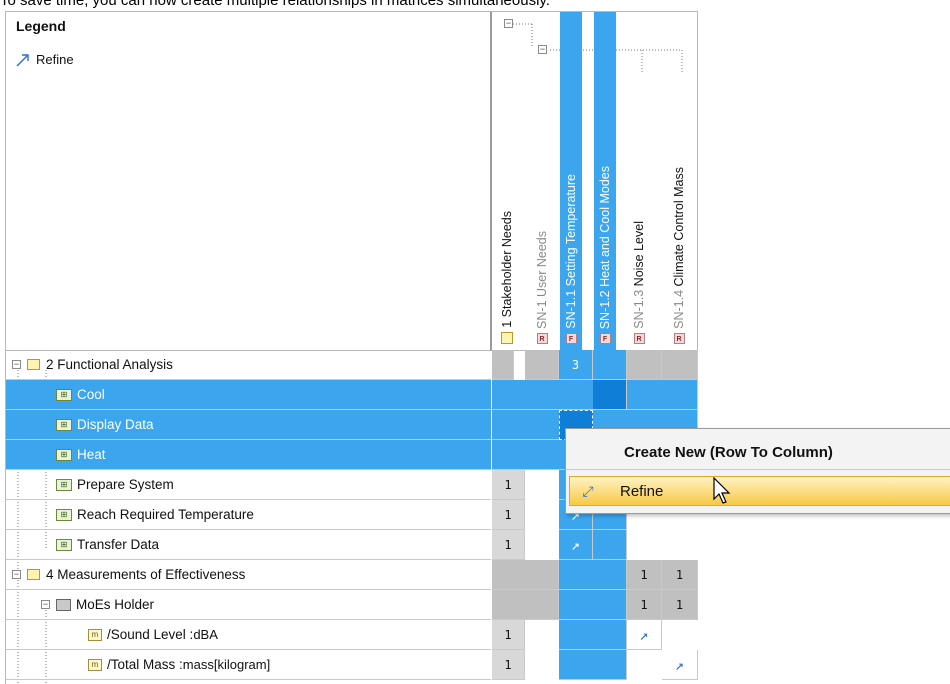 This screenshot has height=684, width=950. I want to click on tree-row-moes-holder: − MoEs Holder, so click(248, 605).